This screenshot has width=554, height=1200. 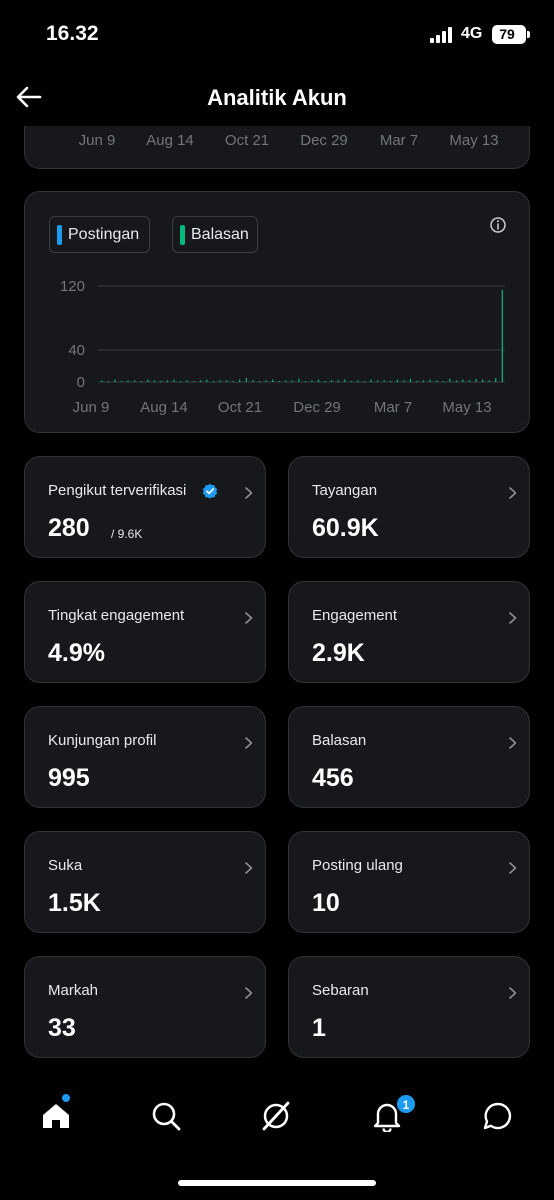 I want to click on network-label: 4G, so click(x=472, y=33).